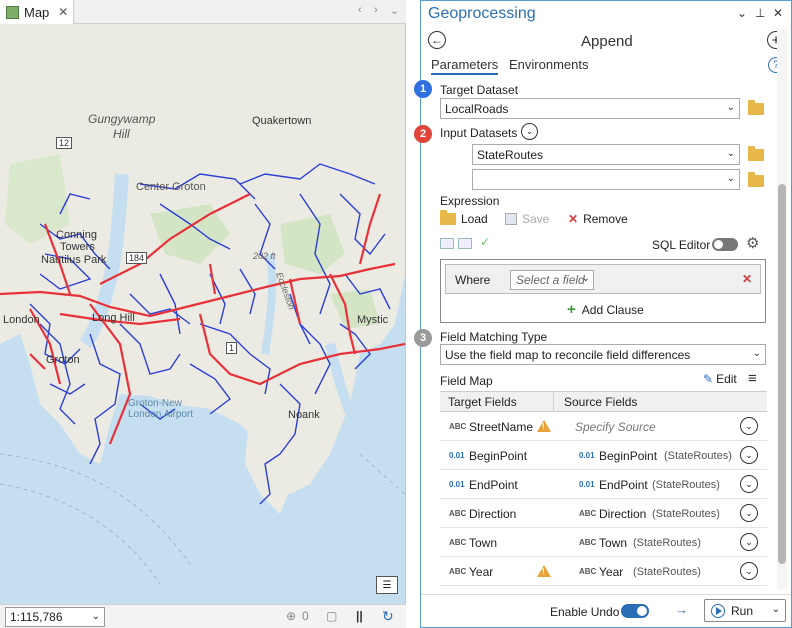 The image size is (792, 628). I want to click on basemap-gallery-icon: ☰, so click(387, 585).